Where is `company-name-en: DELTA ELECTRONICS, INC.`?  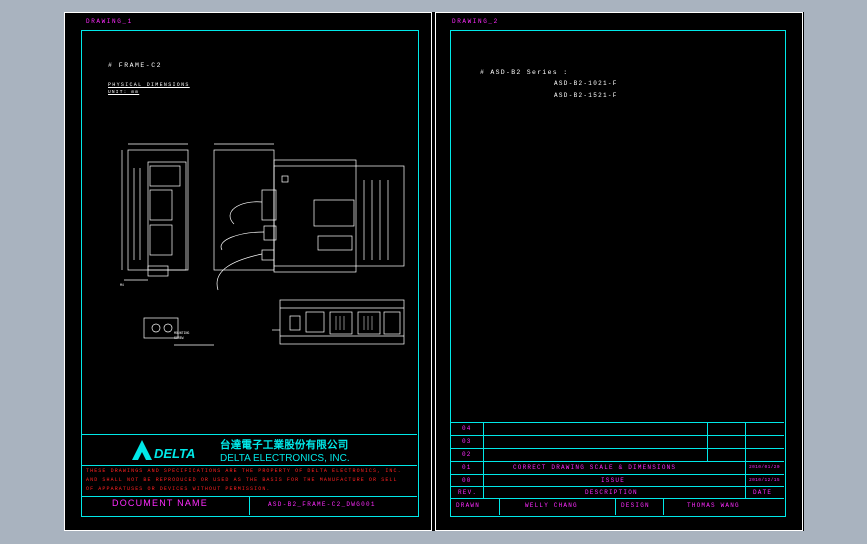 company-name-en: DELTA ELECTRONICS, INC. is located at coordinates (285, 458).